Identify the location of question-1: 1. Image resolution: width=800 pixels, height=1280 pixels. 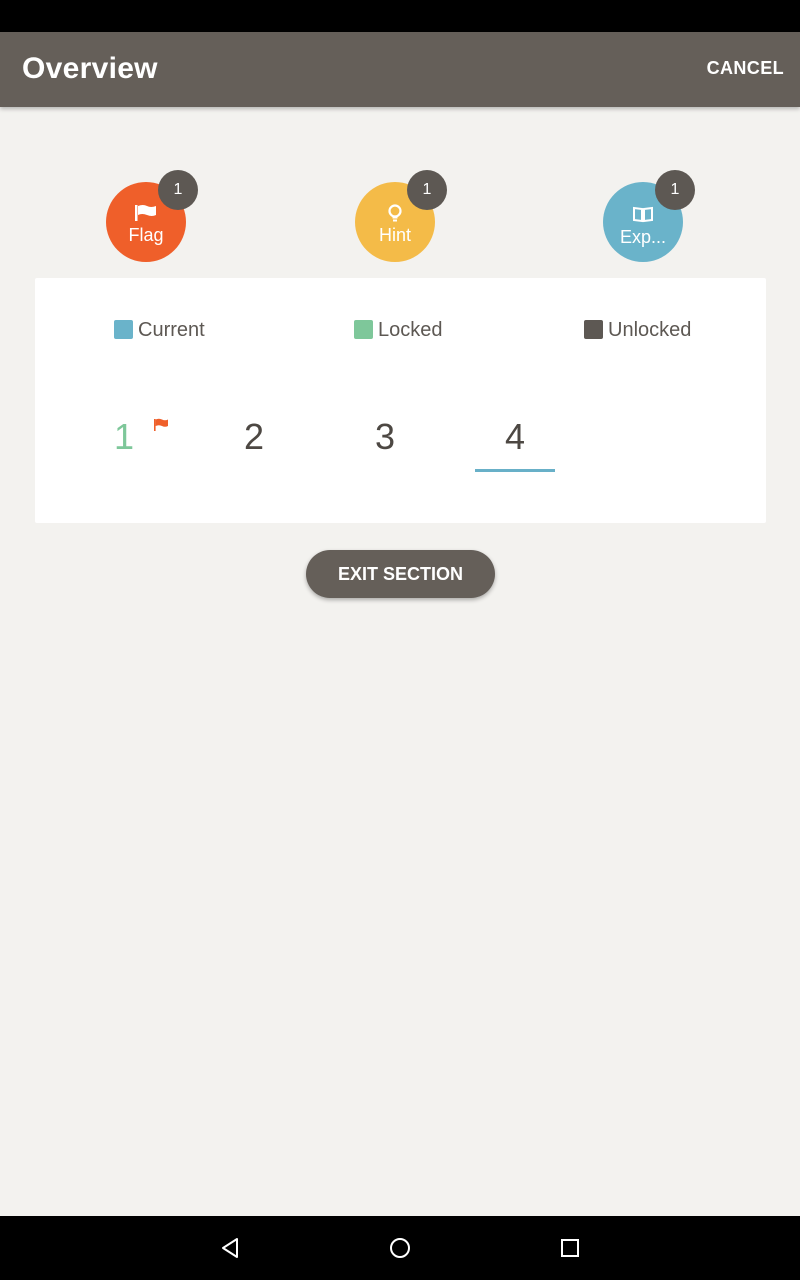
(124, 437).